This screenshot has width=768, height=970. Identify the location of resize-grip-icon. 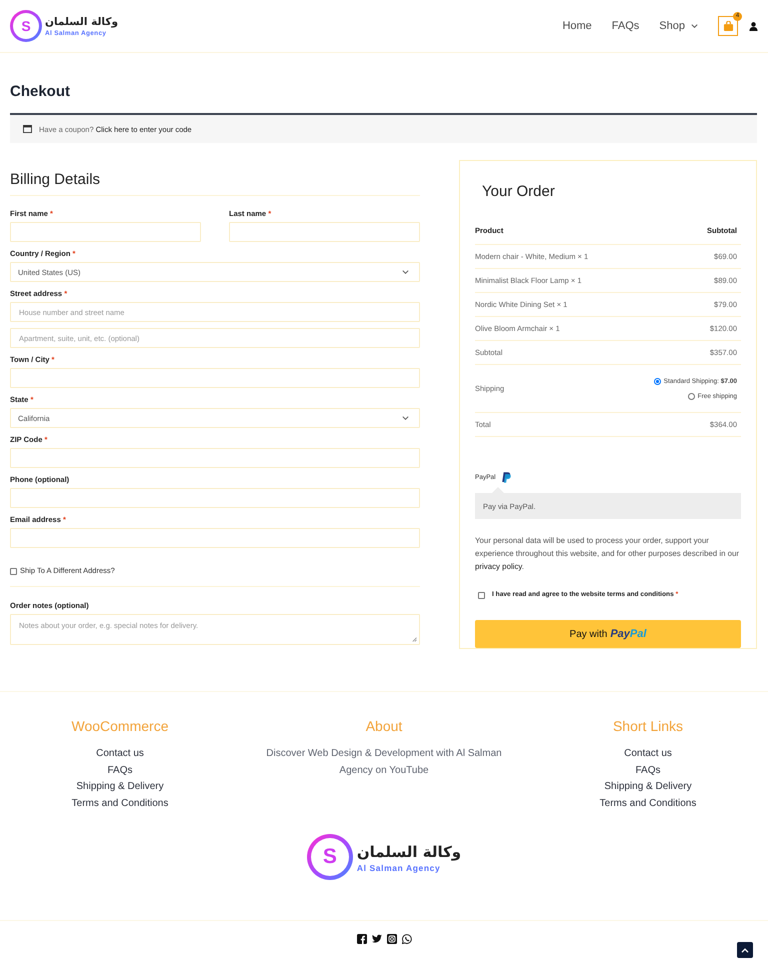
(414, 639).